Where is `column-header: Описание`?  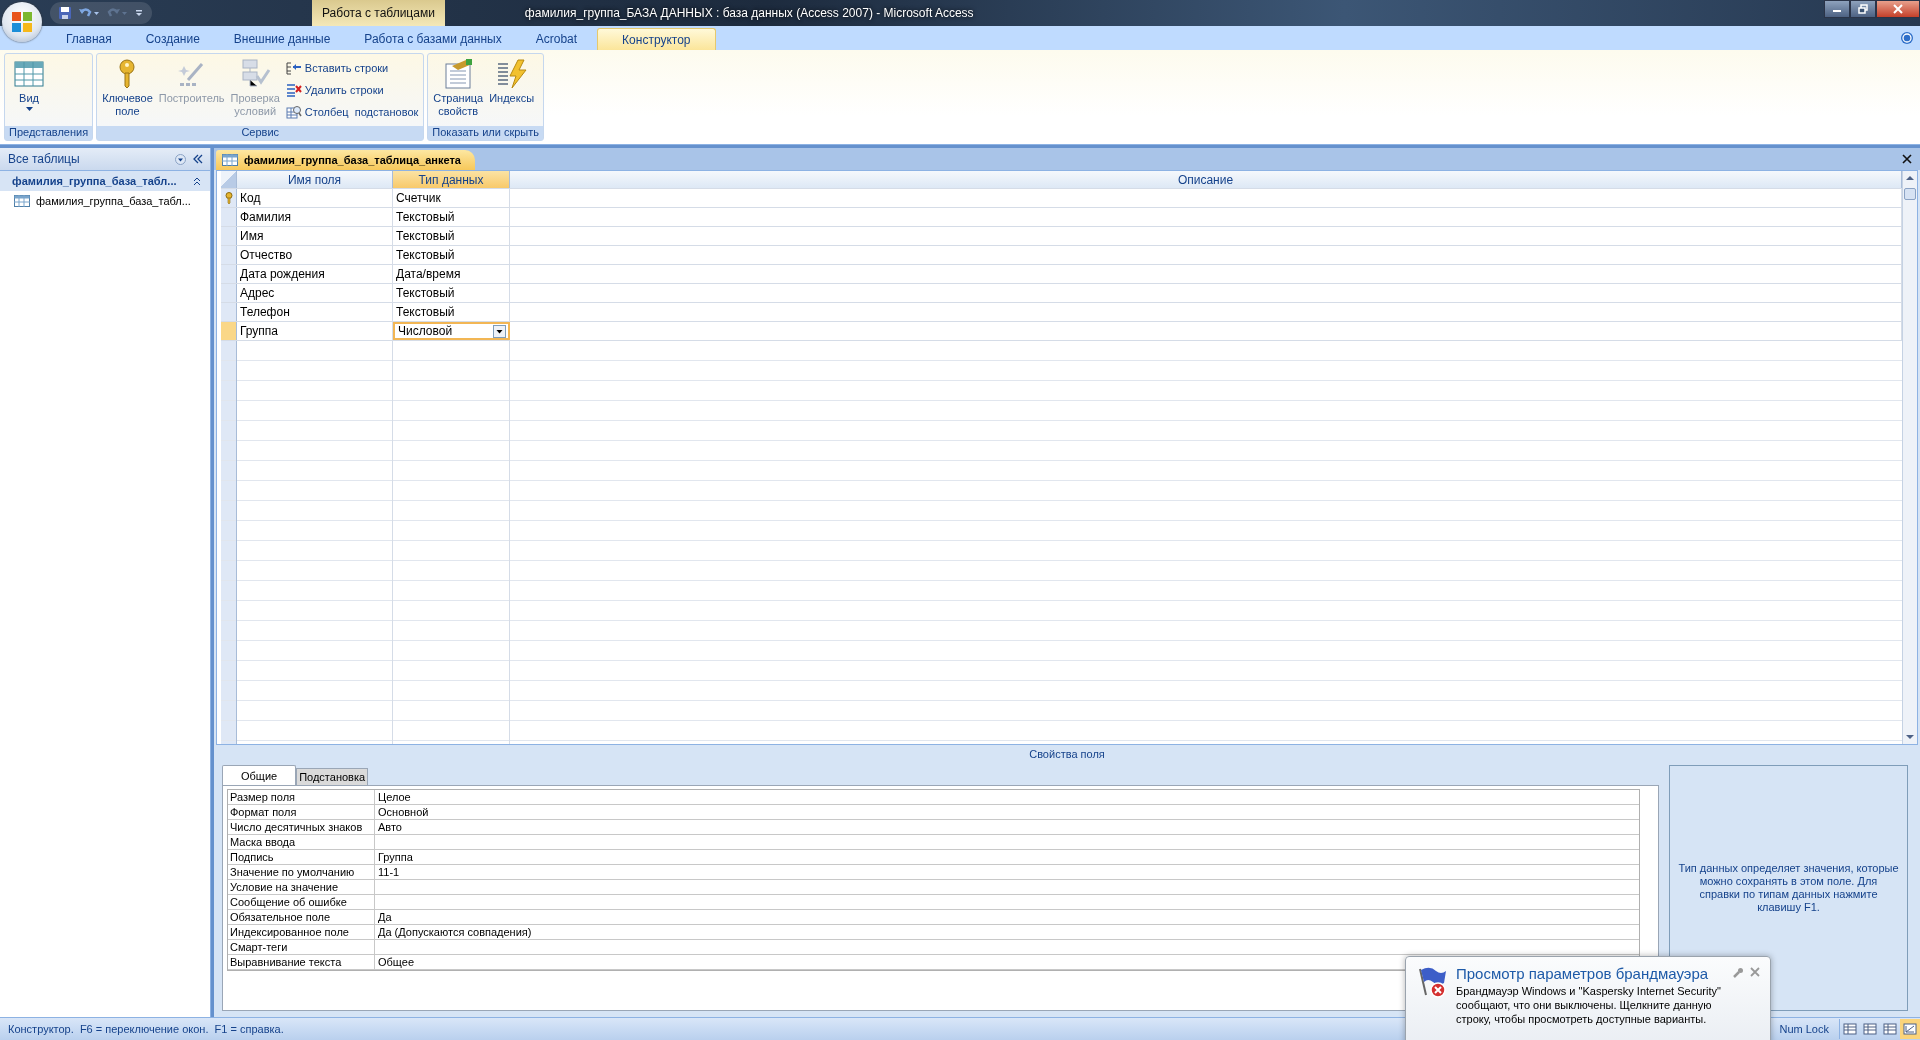 column-header: Описание is located at coordinates (1206, 179).